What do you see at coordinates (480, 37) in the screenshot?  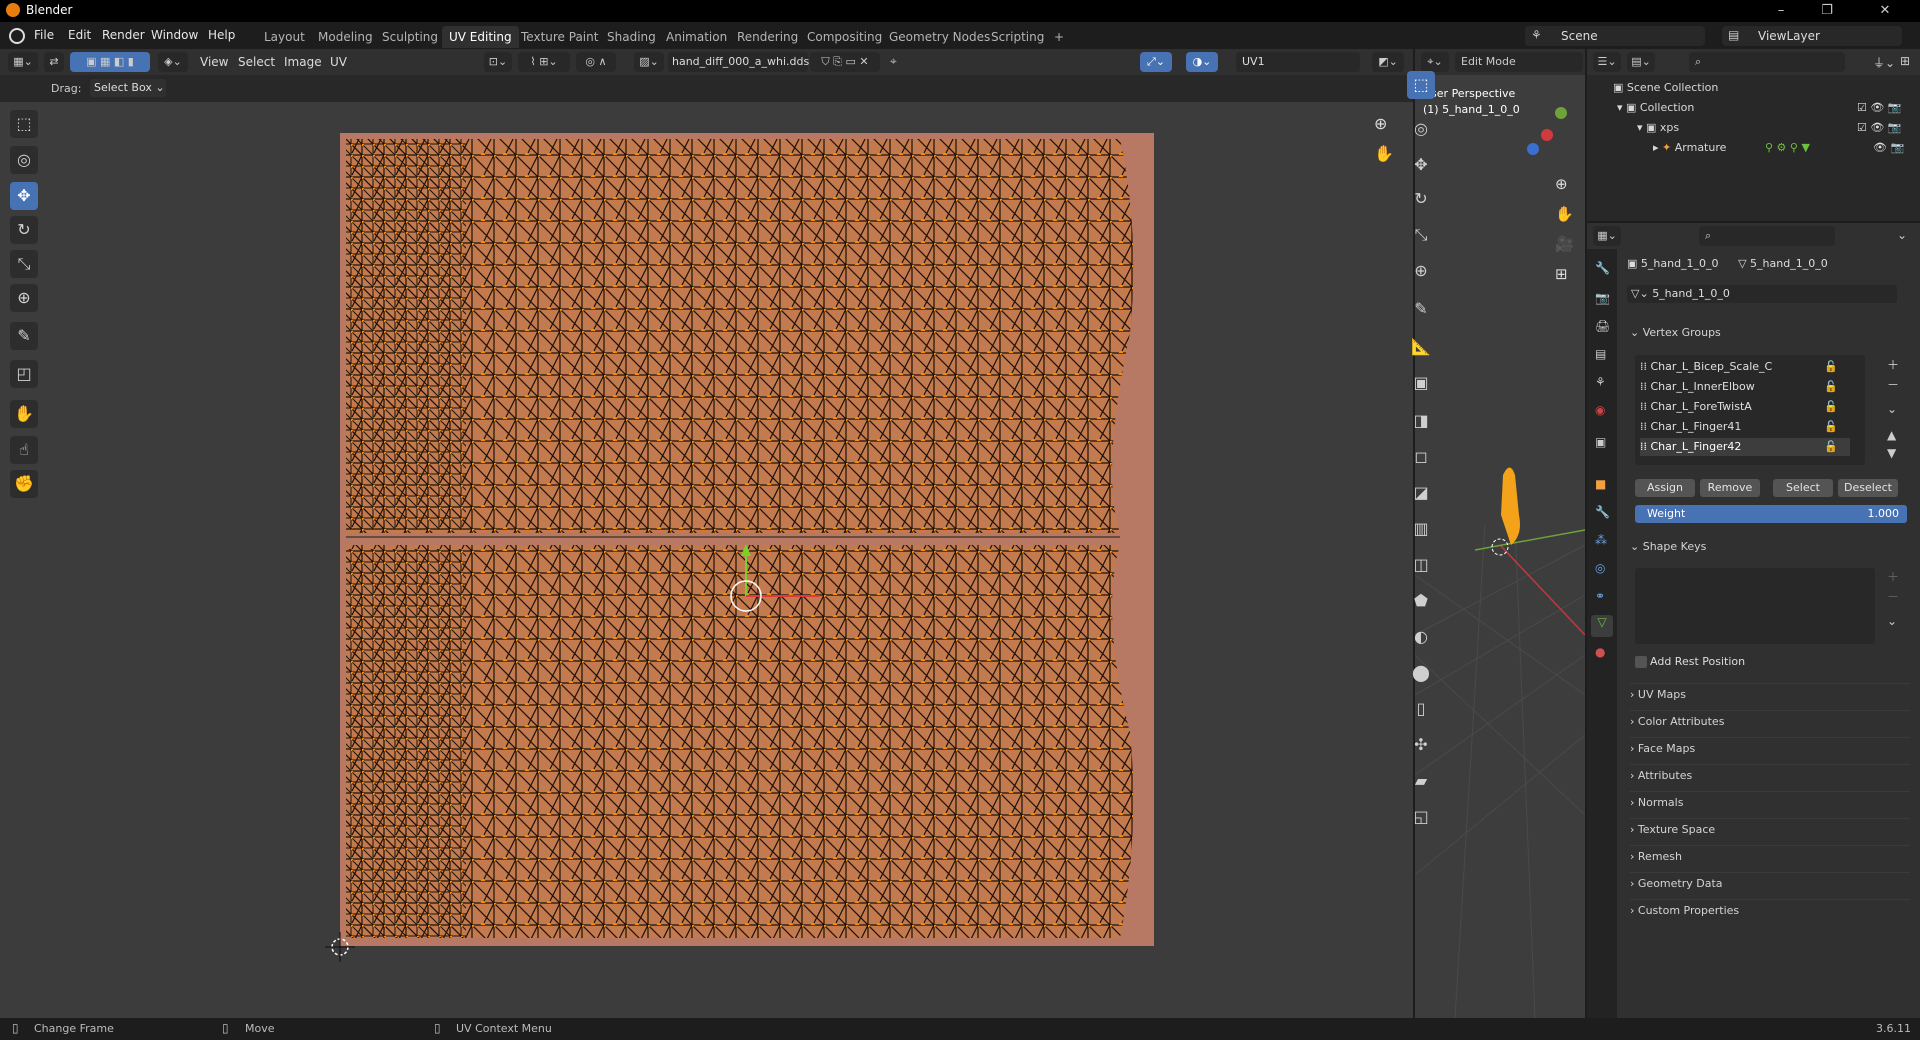 I see `tab-uv-editing: UV Editing` at bounding box center [480, 37].